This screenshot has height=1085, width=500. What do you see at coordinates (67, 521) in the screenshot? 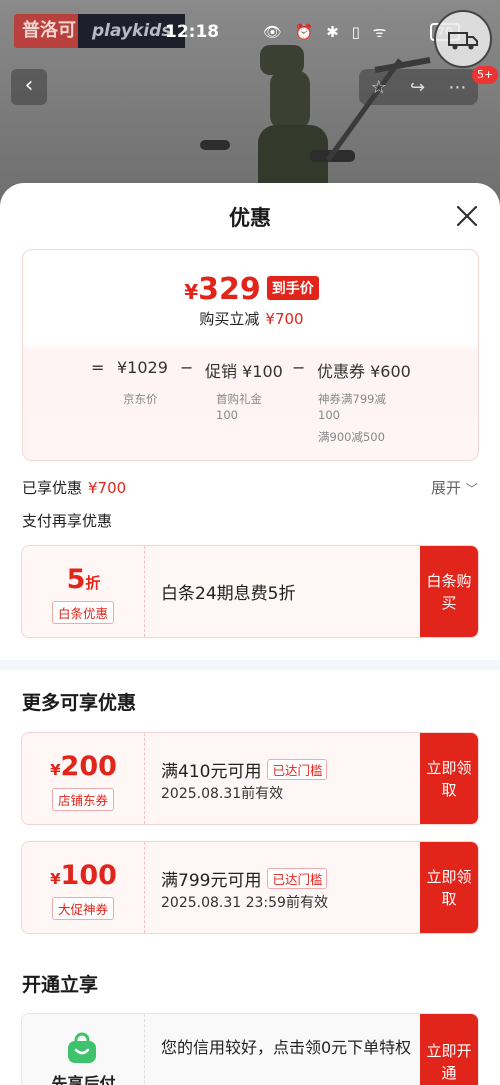
I see `pay-more-label: 支付再享优惠` at bounding box center [67, 521].